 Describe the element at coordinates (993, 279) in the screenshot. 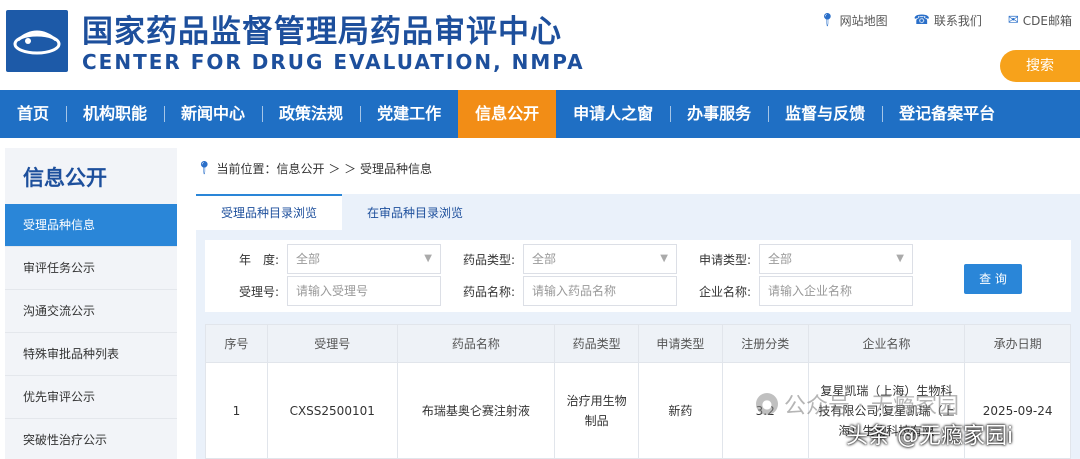

I see `query-button: 查 询` at that location.